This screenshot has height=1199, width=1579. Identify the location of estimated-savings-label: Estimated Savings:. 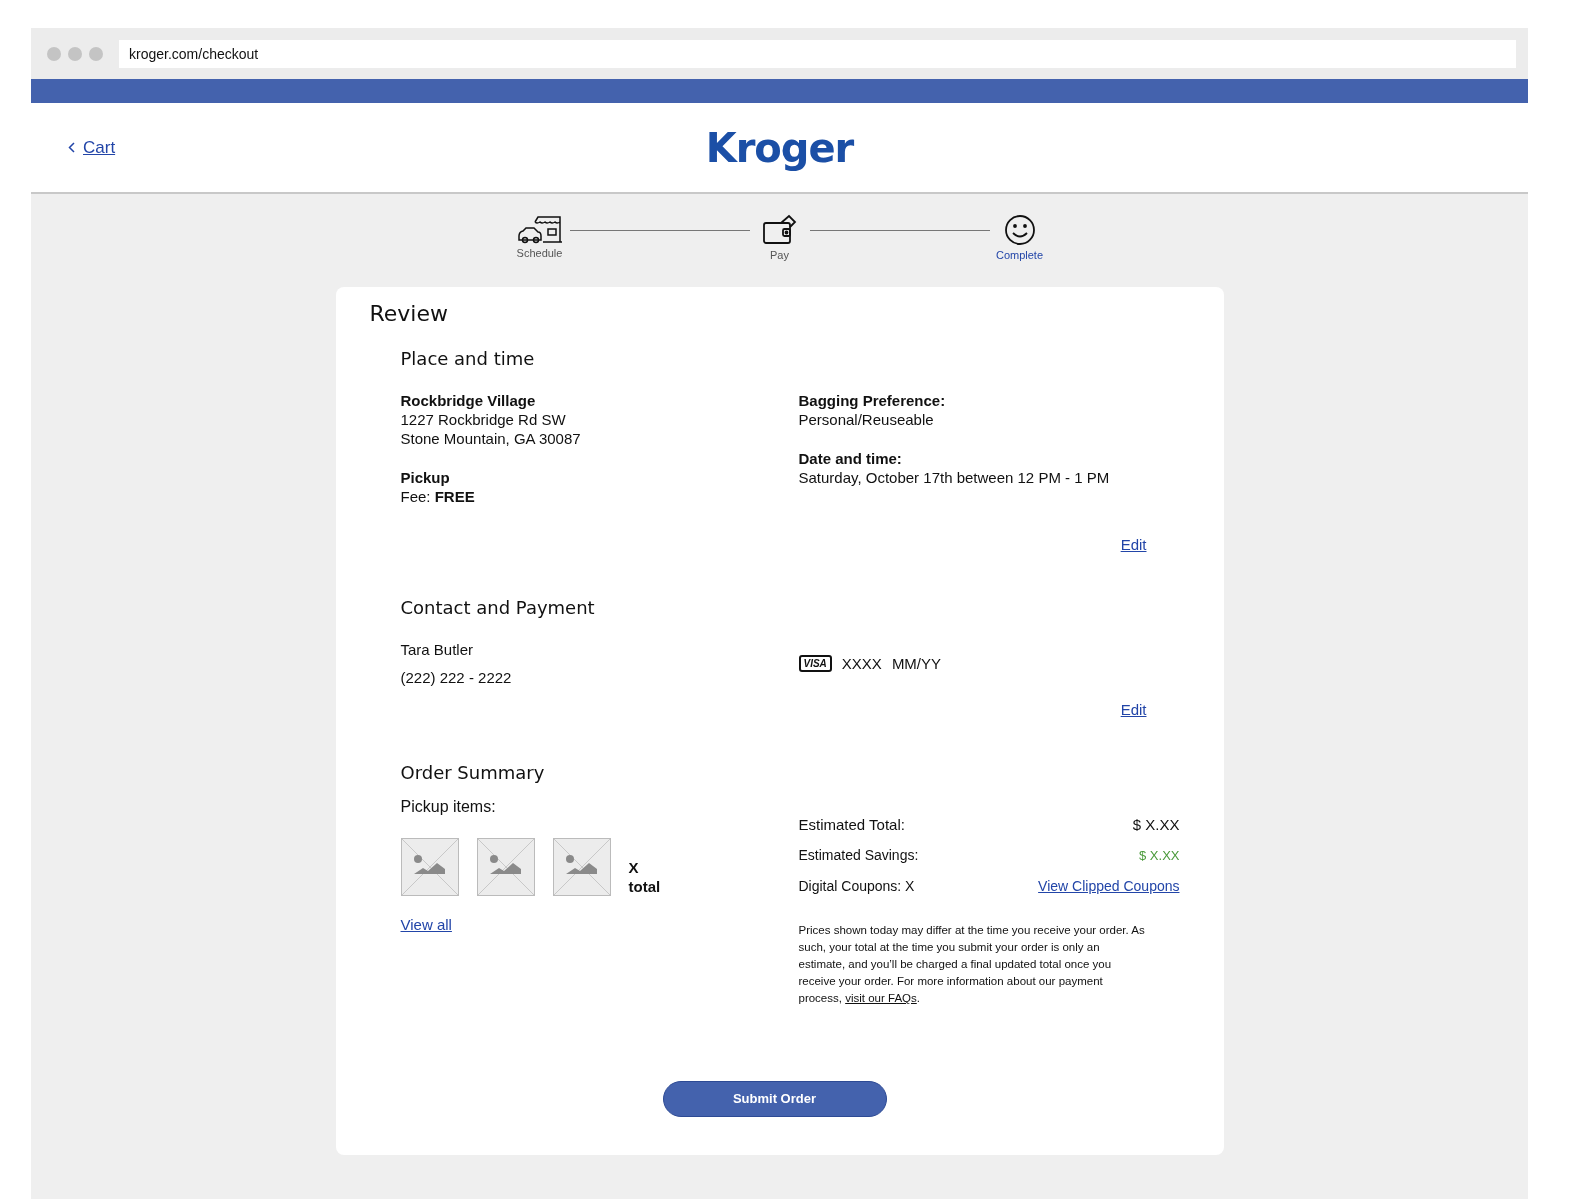
(858, 855).